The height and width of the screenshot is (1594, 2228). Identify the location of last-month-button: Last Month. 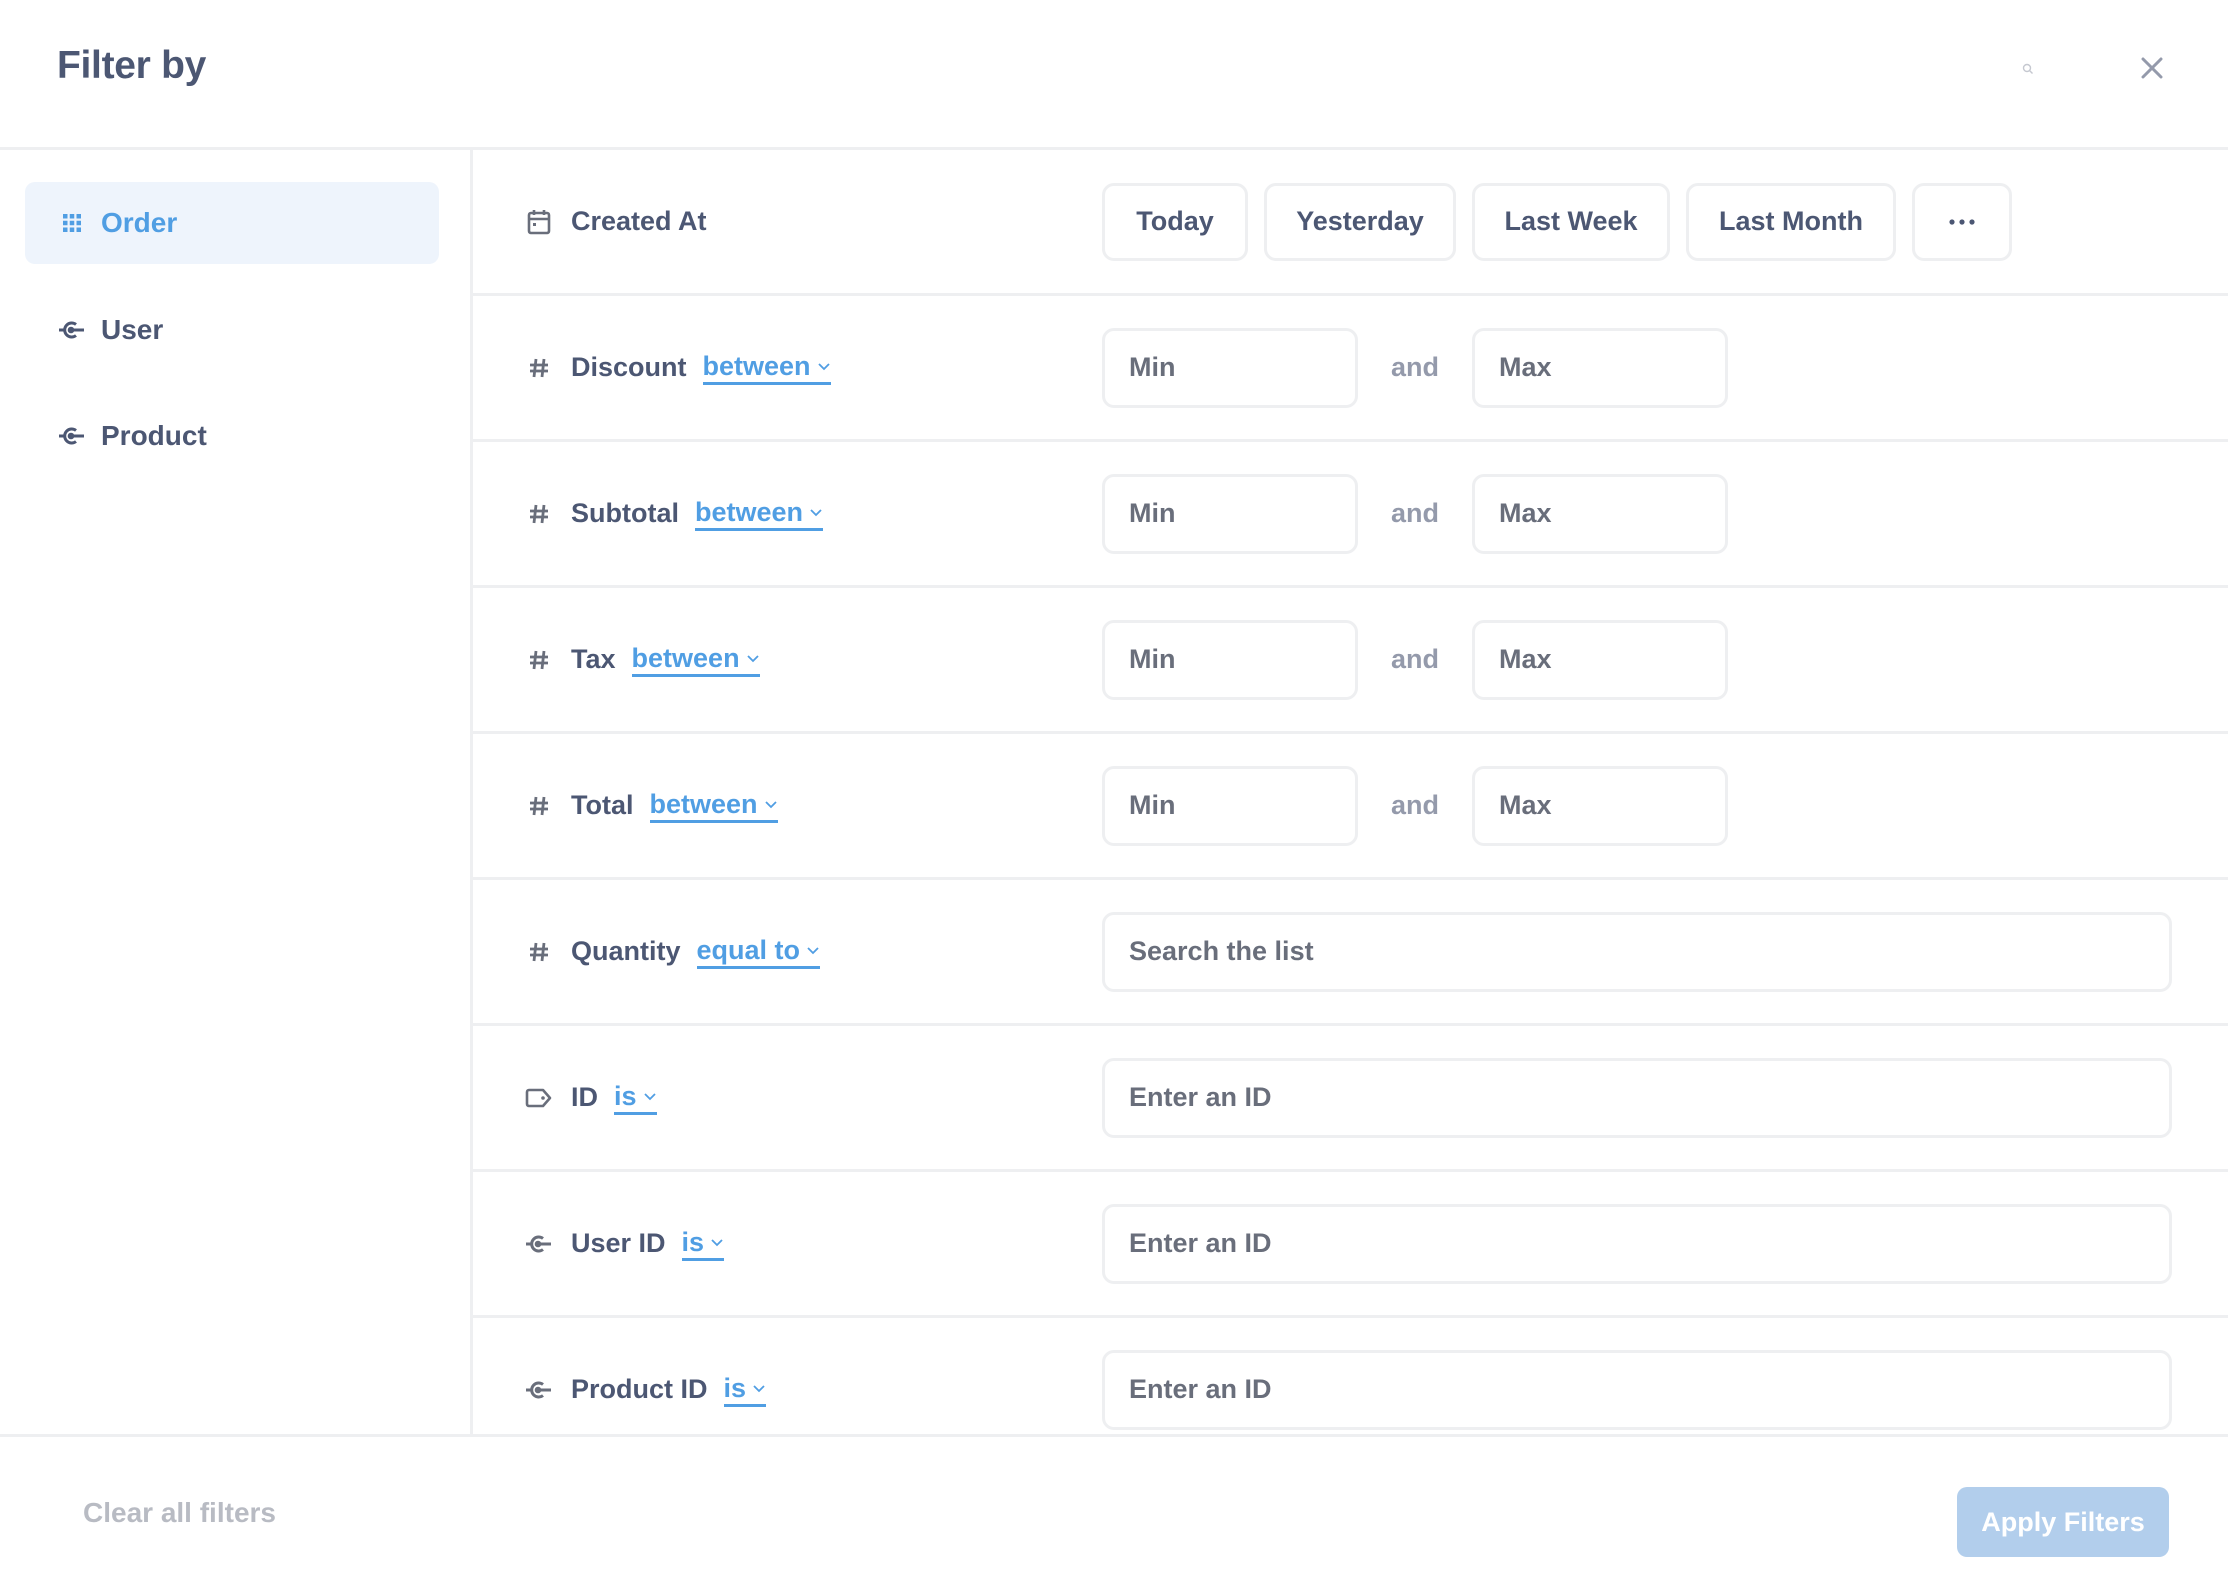
(1791, 221).